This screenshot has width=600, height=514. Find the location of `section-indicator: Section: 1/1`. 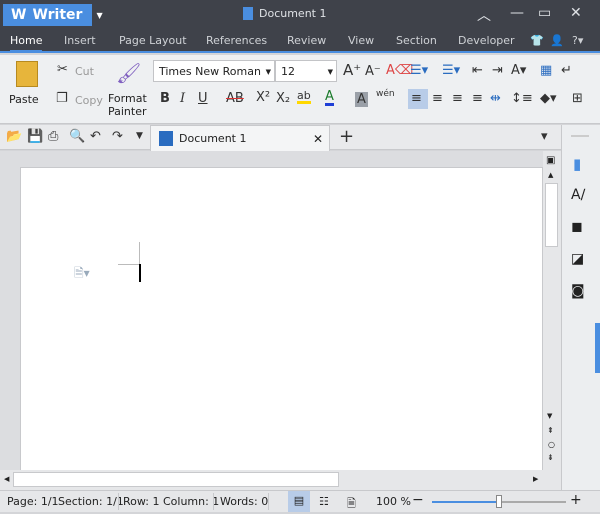

section-indicator: Section: 1/1 is located at coordinates (91, 501).